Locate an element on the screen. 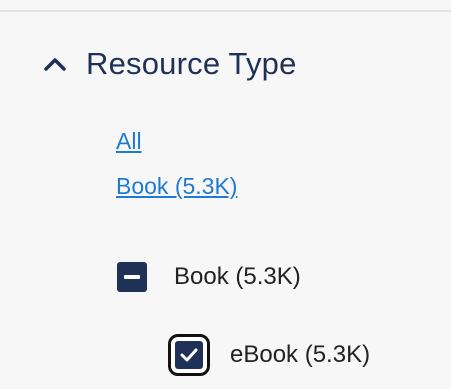  checkbox-ebook-fill is located at coordinates (189, 355).